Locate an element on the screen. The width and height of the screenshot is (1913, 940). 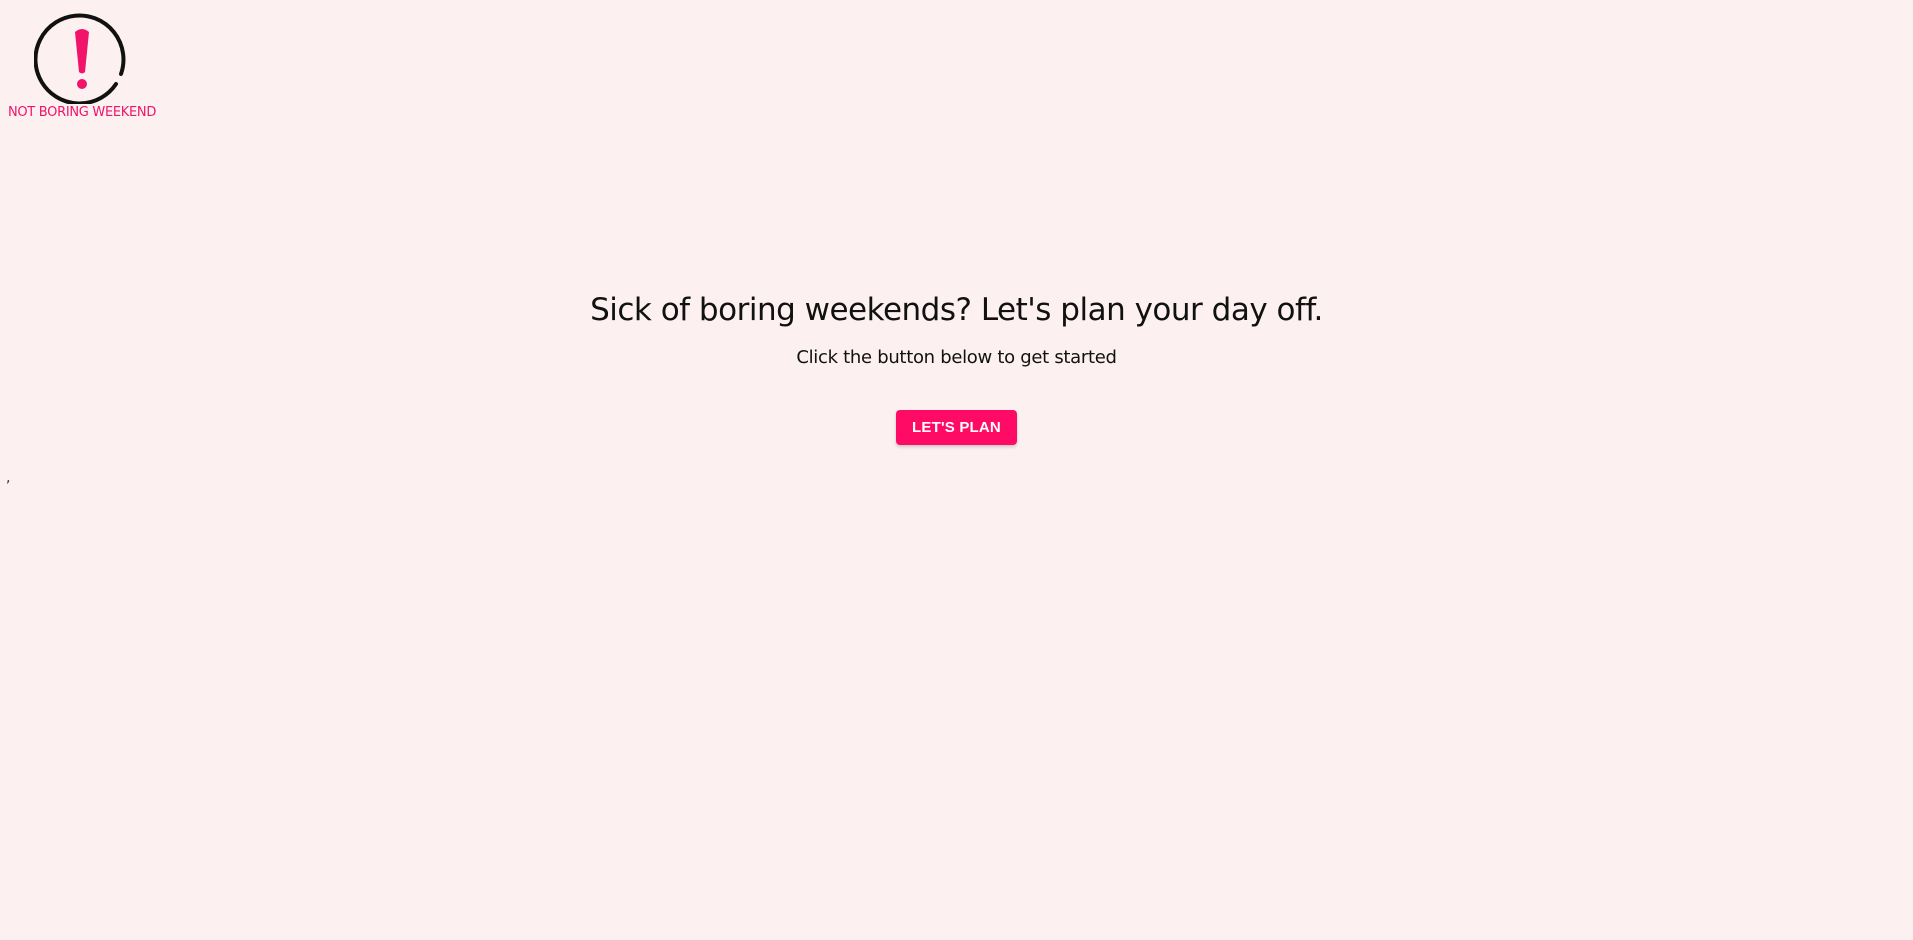
brand-logo: NOT BORING WEEKEND is located at coordinates (82, 64).